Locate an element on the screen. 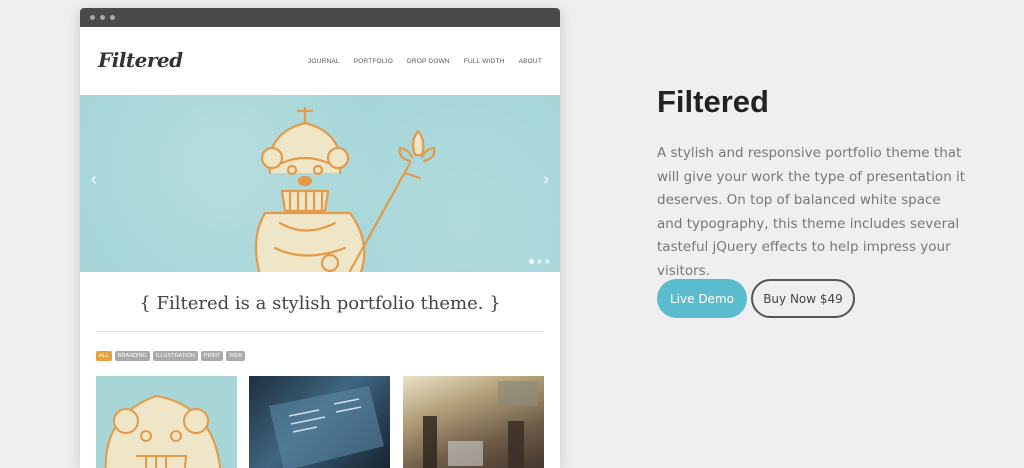  live-demo-button: Live Demo is located at coordinates (702, 298).